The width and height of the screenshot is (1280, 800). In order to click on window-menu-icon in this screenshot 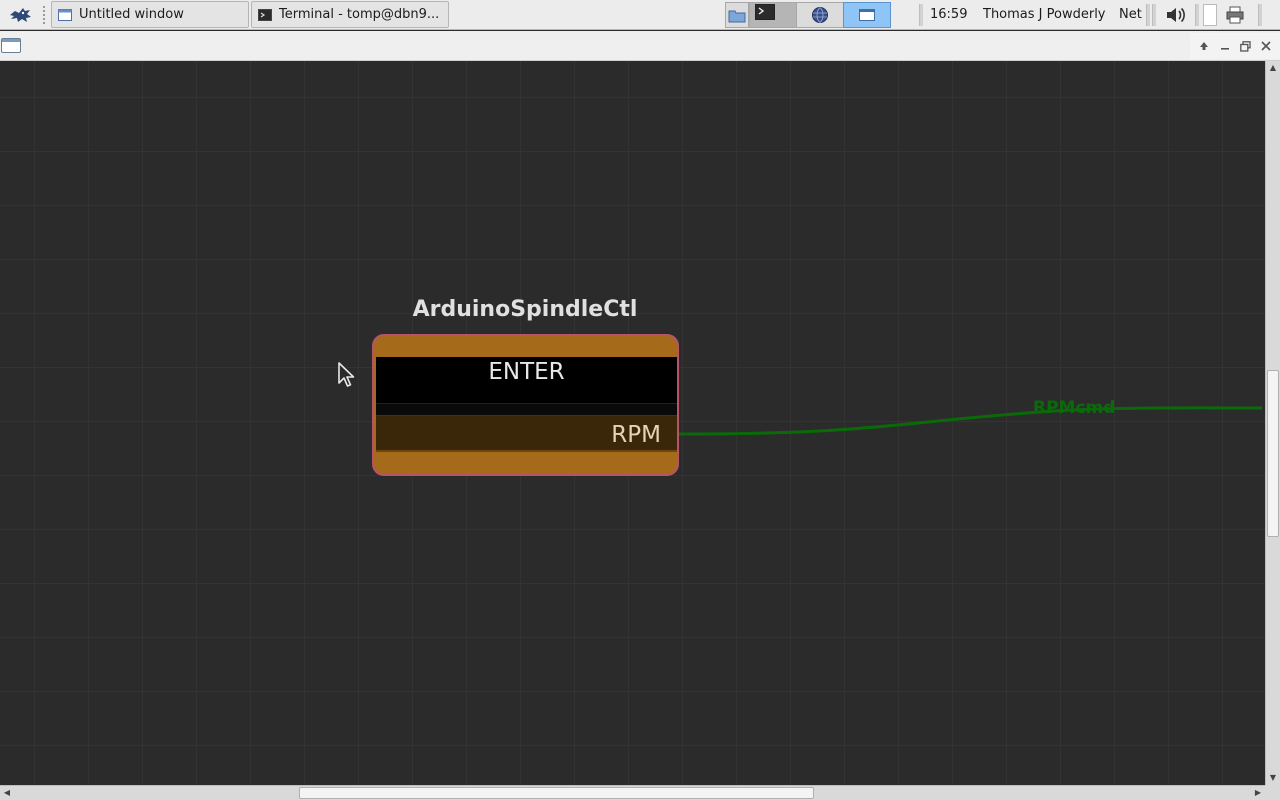, I will do `click(11, 45)`.